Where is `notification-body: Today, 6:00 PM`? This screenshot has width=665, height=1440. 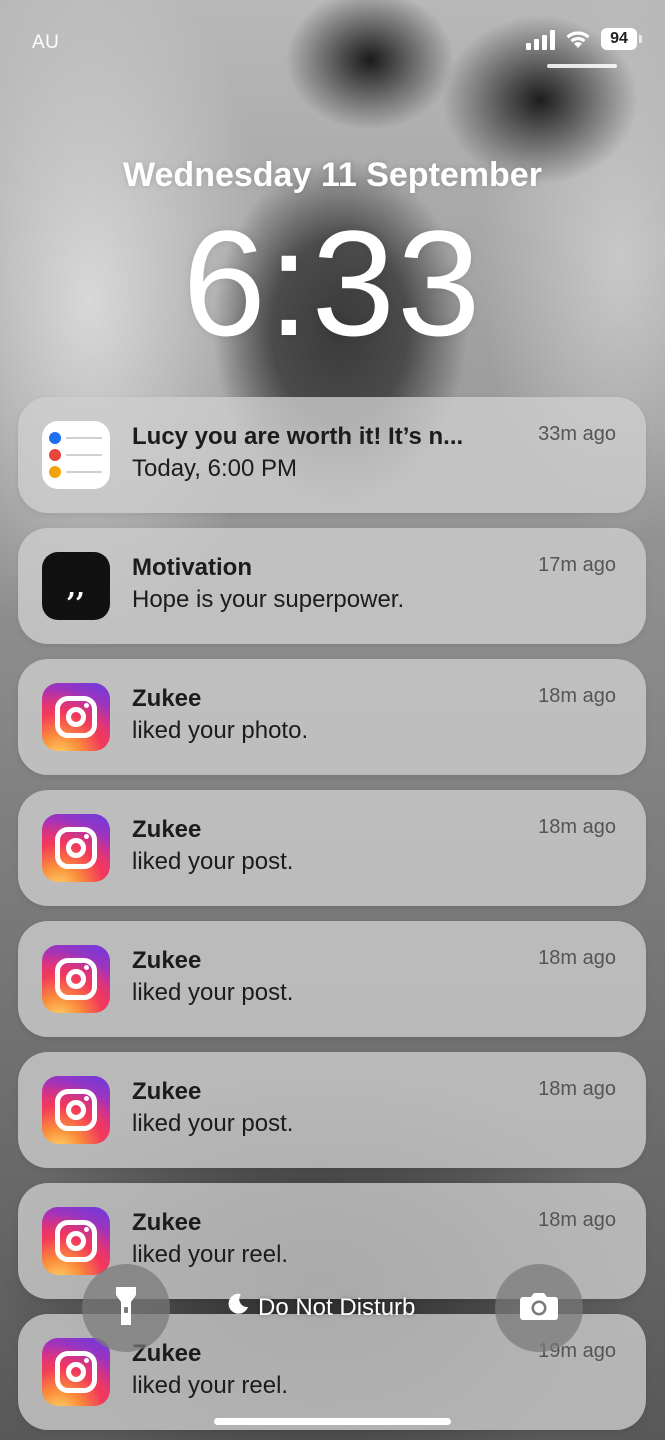 notification-body: Today, 6:00 PM is located at coordinates (214, 468).